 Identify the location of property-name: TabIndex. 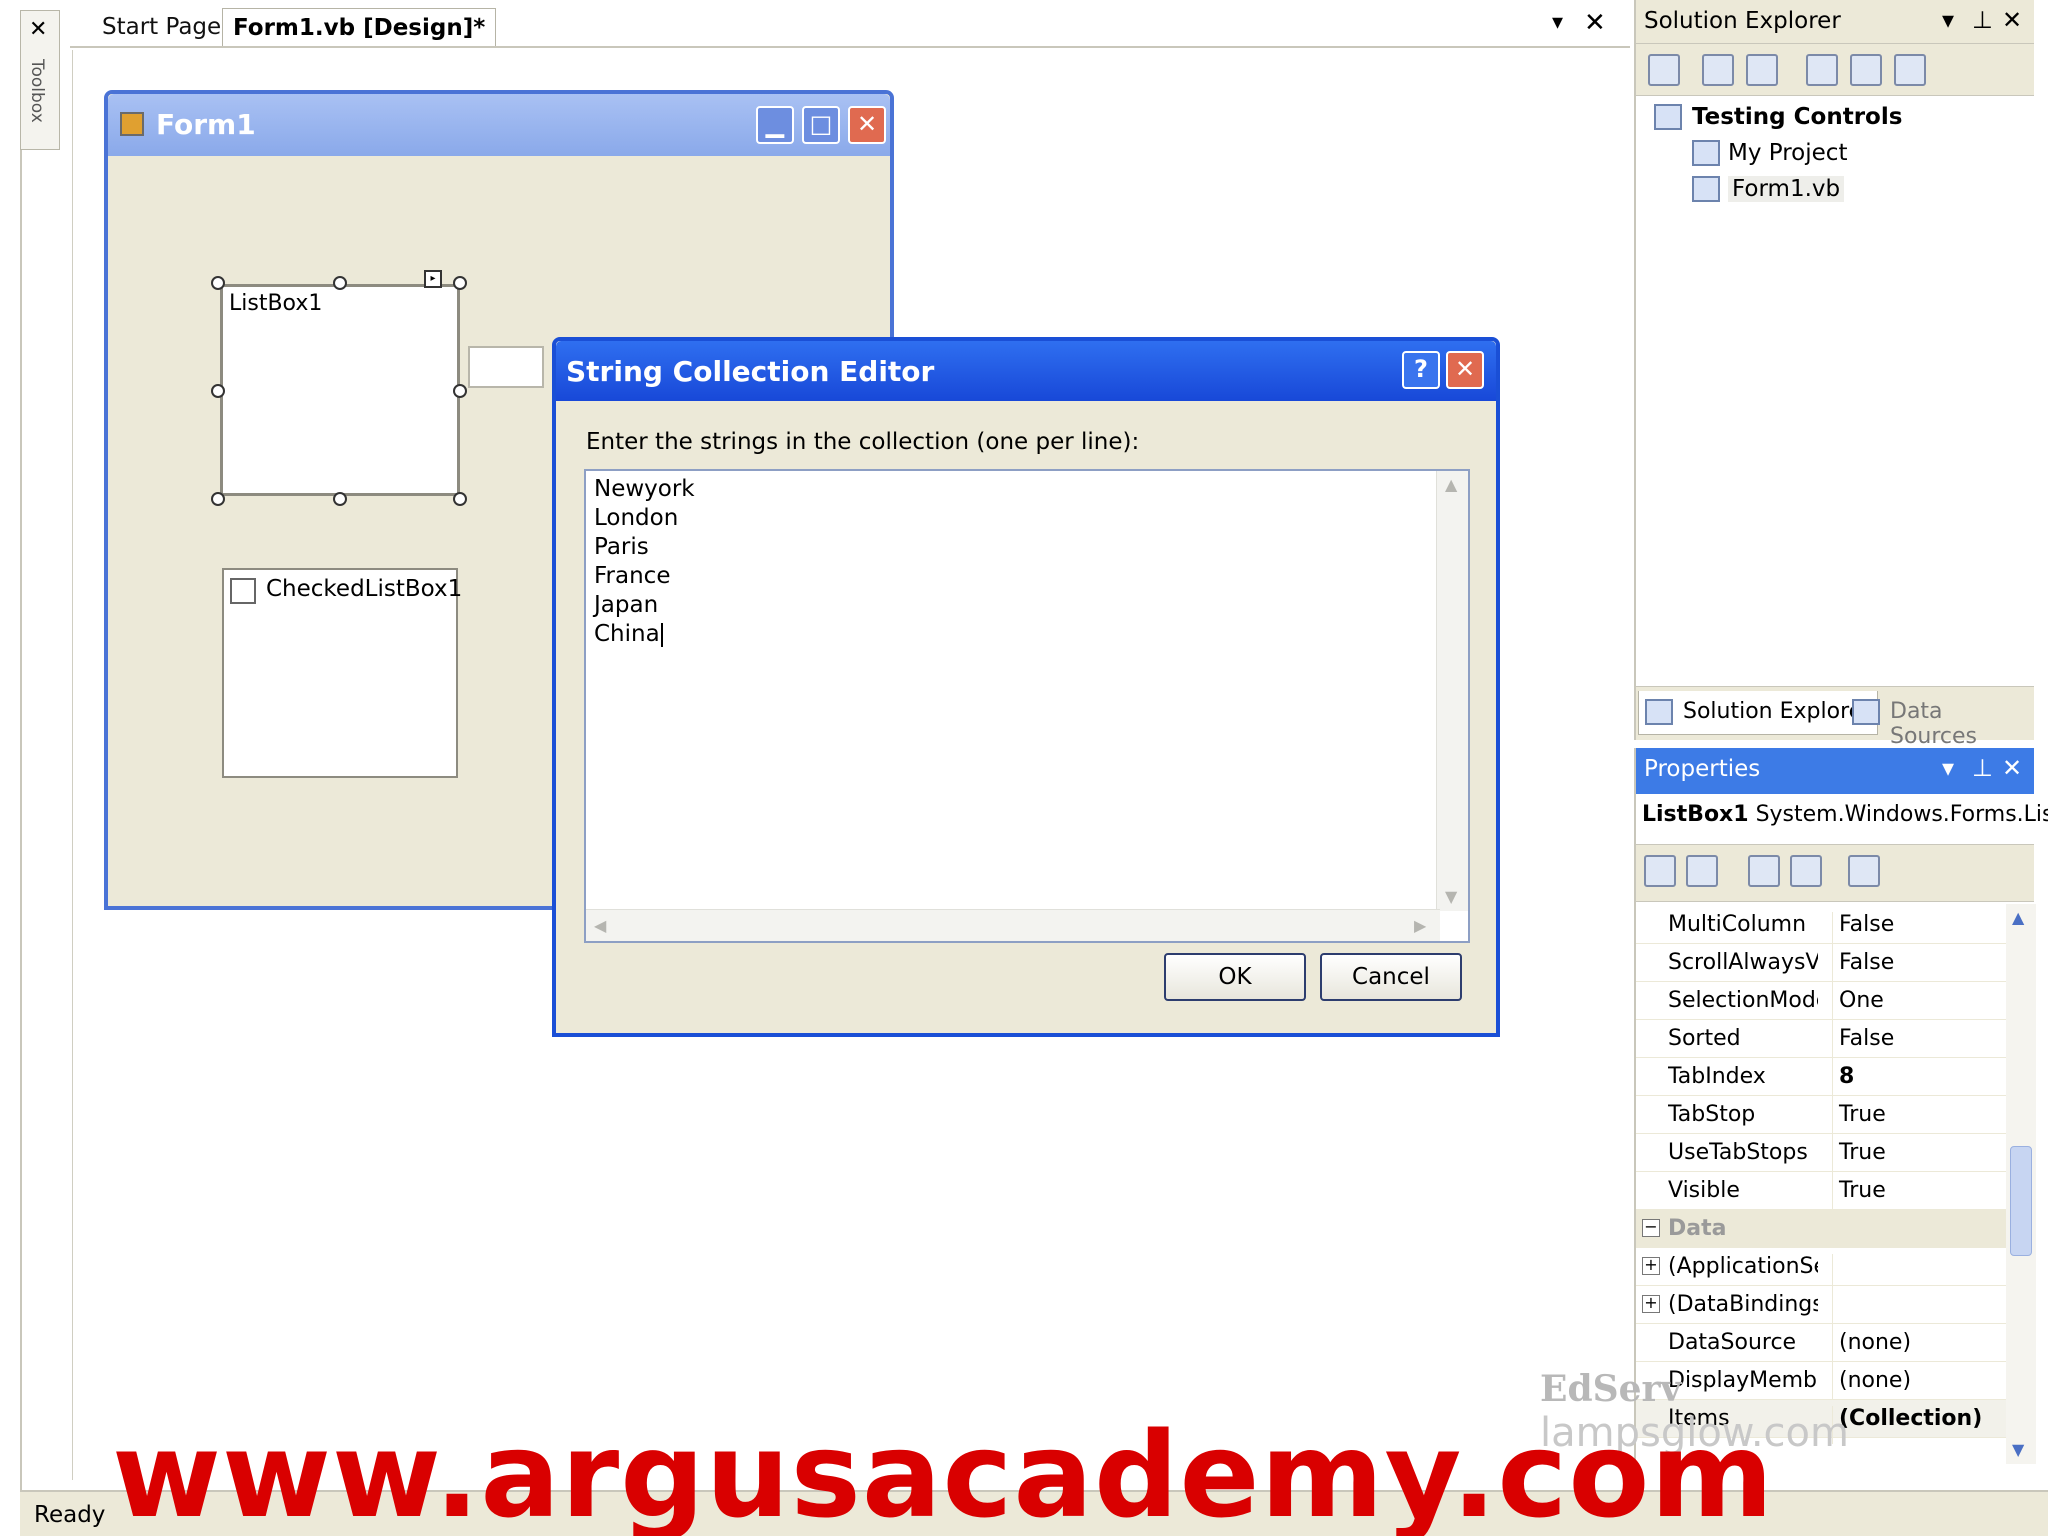
(1717, 1076).